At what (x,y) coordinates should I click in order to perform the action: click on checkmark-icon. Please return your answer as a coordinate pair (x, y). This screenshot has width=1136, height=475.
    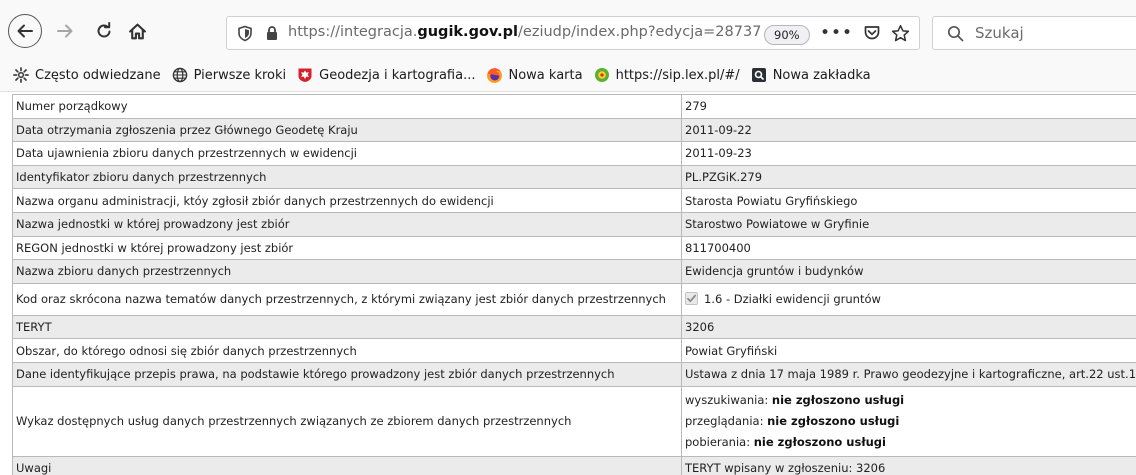
    Looking at the image, I should click on (692, 298).